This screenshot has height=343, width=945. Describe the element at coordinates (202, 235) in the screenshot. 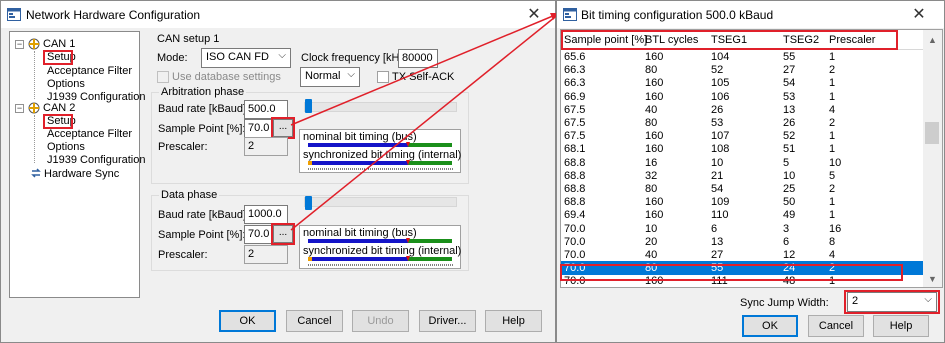

I see `data-sample-point-label: Sample Point [%]:` at that location.